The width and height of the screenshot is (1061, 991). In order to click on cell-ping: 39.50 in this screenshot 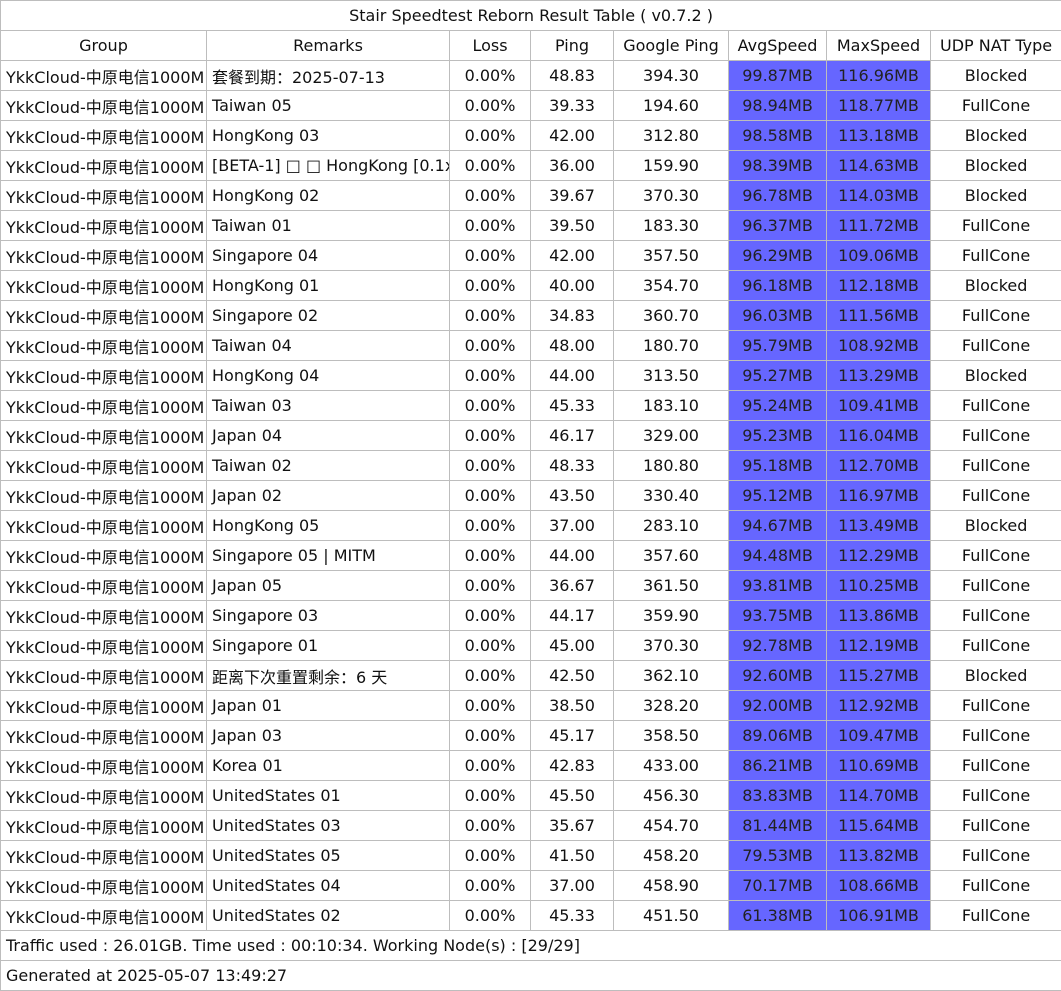, I will do `click(572, 226)`.